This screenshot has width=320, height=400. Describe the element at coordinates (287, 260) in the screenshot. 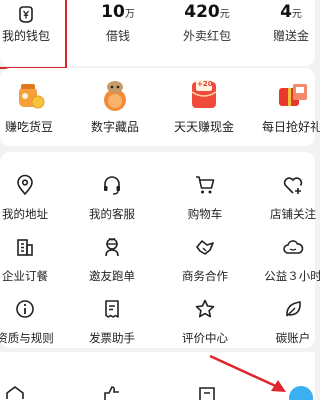

I see `service-item-charity: 公益３小时` at that location.